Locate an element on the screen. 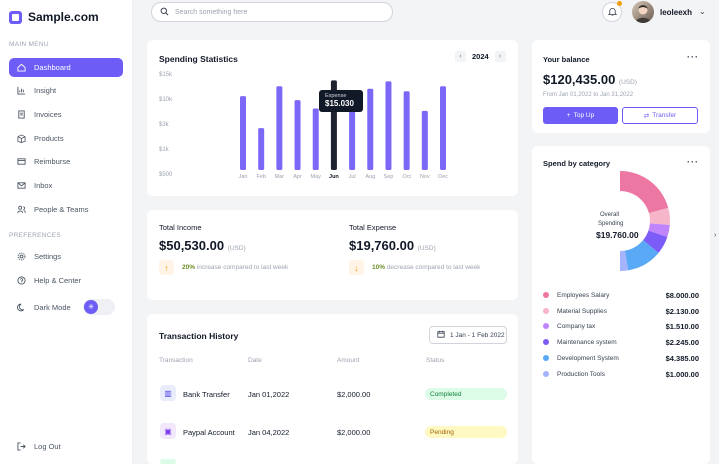  category-title: Spend by category is located at coordinates (577, 163).